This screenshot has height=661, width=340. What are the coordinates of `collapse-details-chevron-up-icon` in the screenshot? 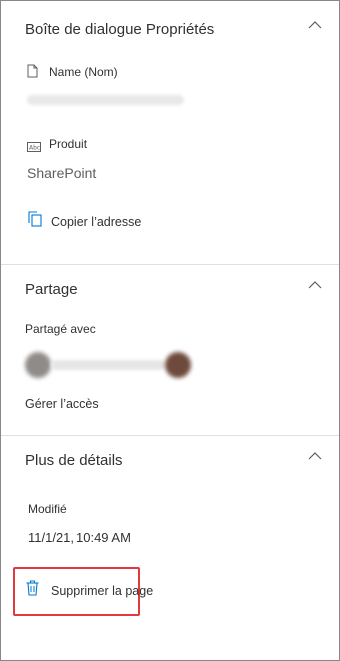 It's located at (315, 456).